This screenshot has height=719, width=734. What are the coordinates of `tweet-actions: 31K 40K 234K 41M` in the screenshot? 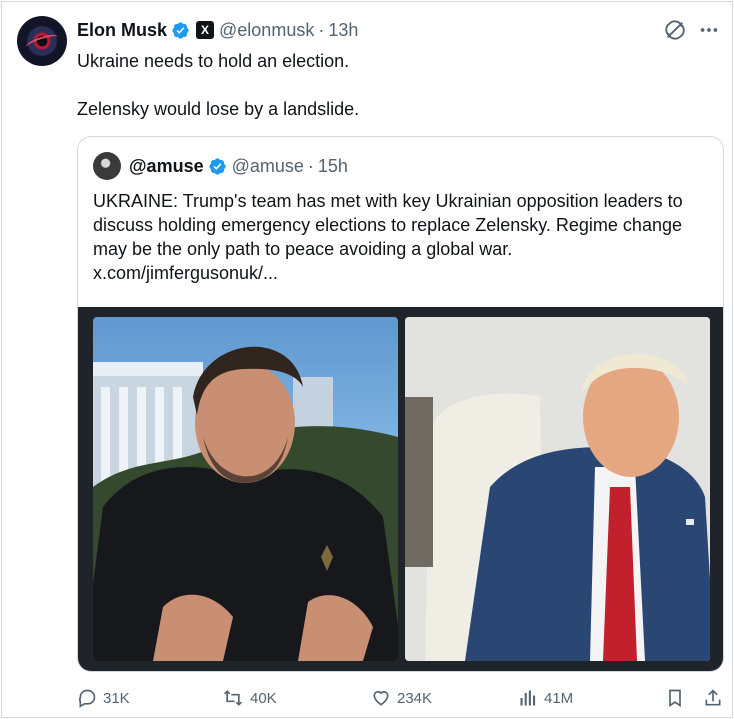 It's located at (402, 701).